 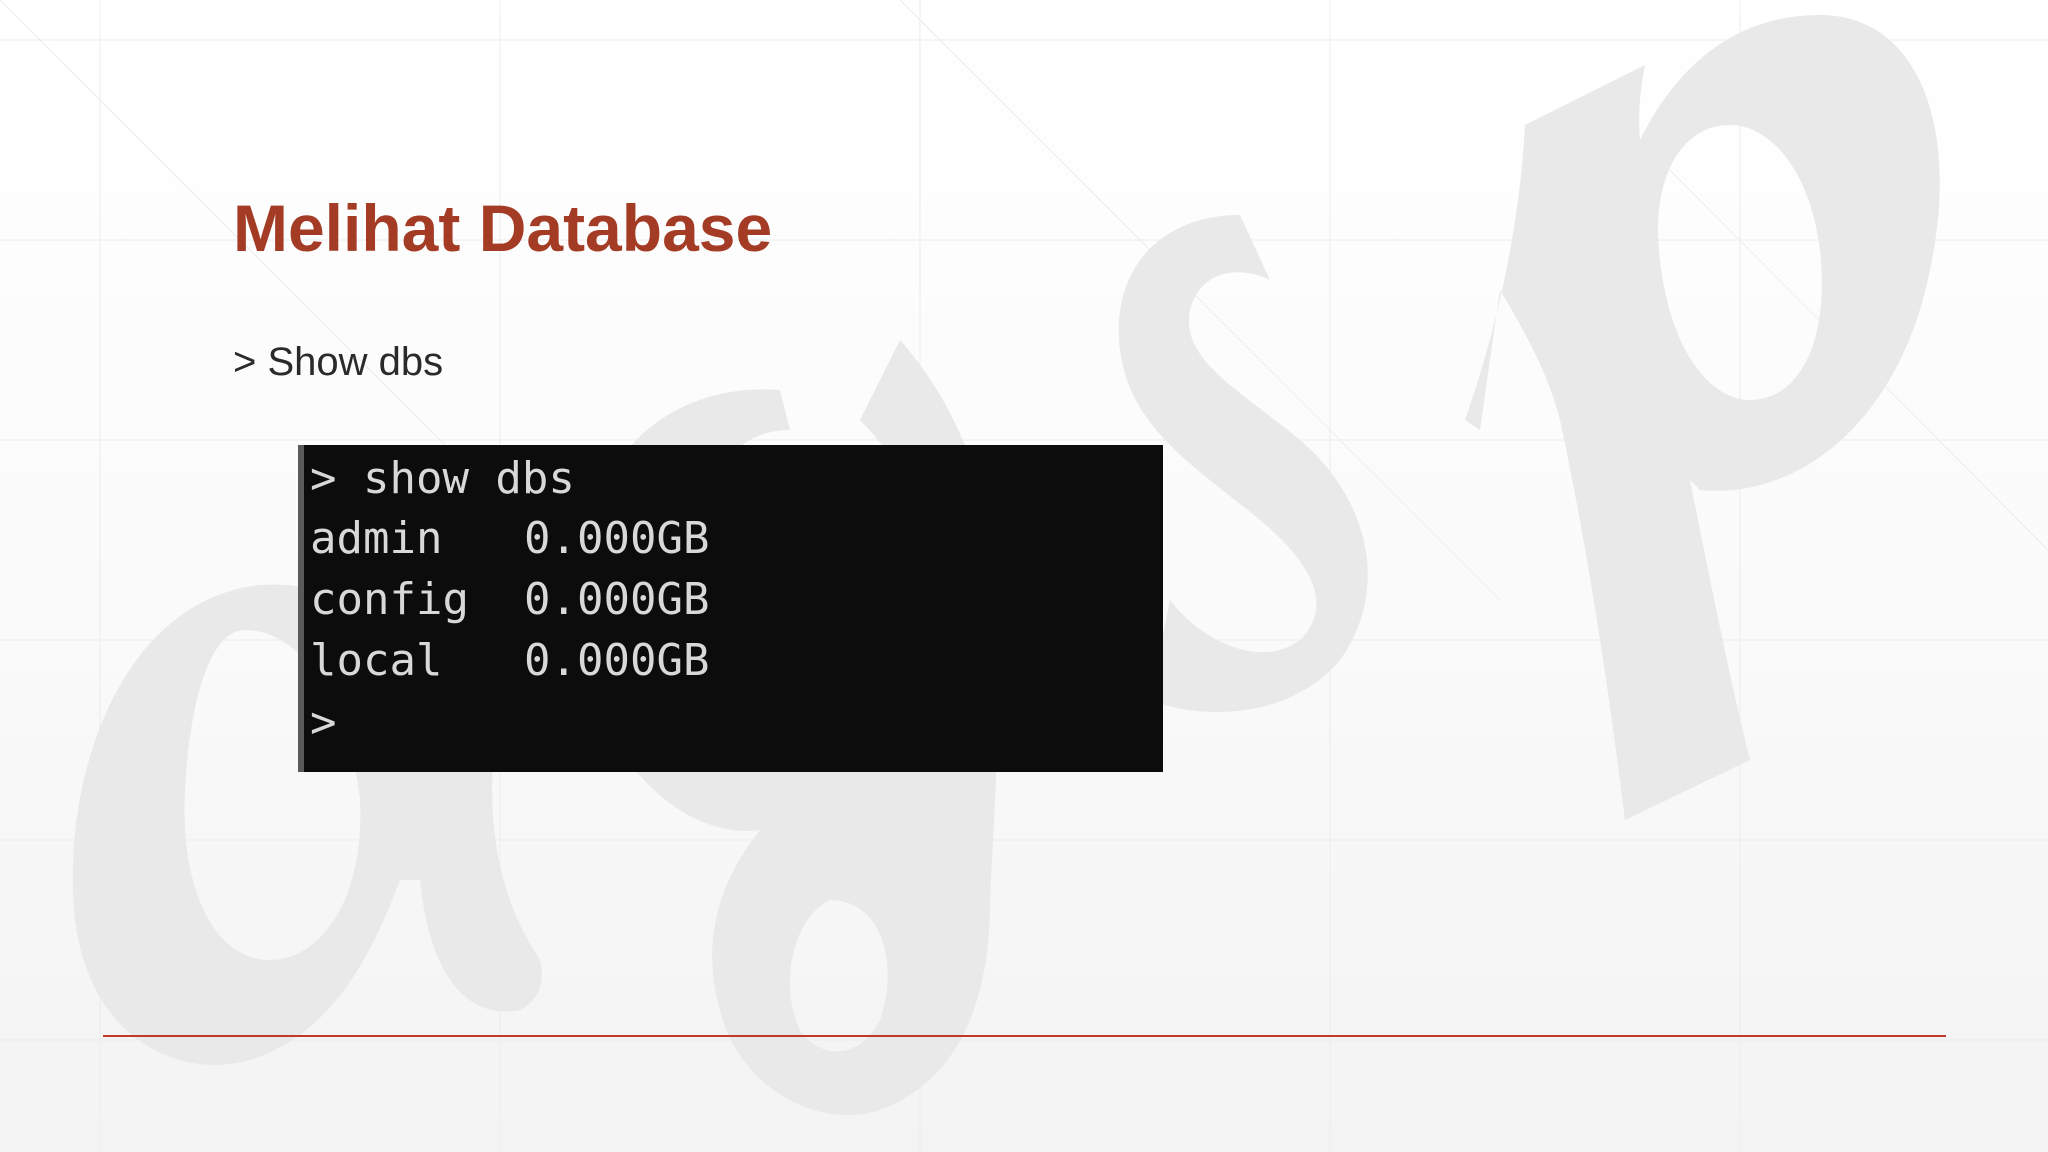 I want to click on terminal-command: > show dbs, so click(x=442, y=478).